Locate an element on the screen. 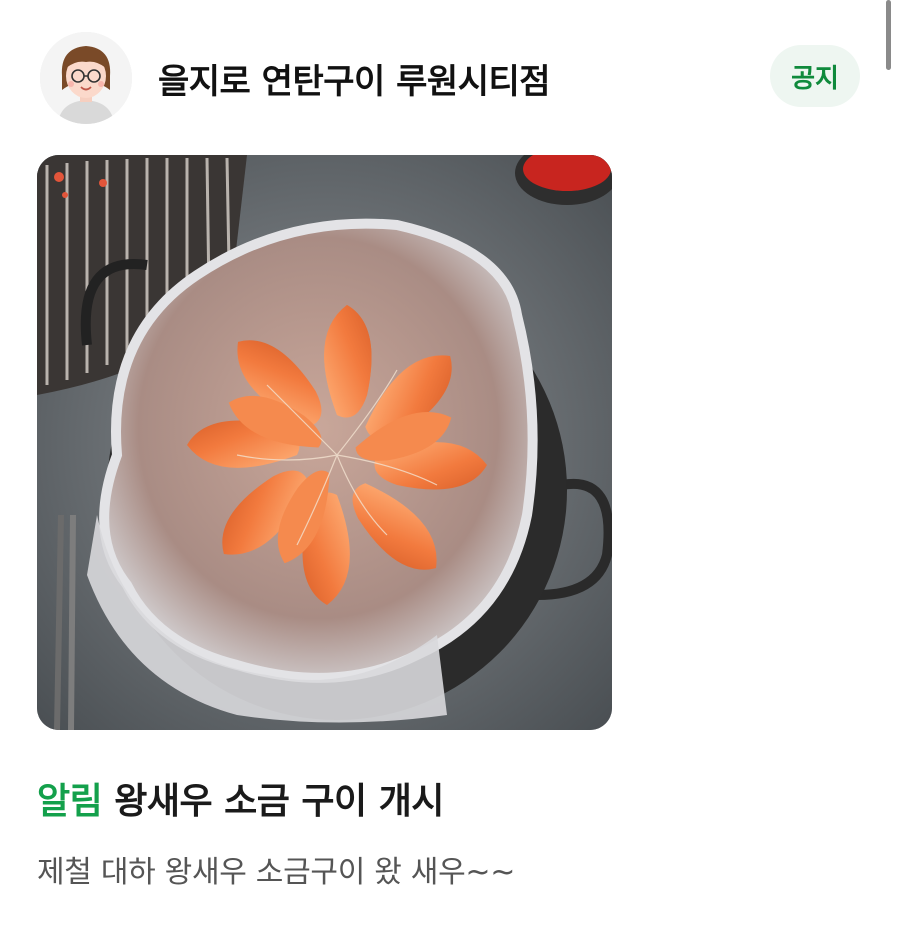  store-name: 을지로 연탄구이 루원시티점 is located at coordinates (354, 78).